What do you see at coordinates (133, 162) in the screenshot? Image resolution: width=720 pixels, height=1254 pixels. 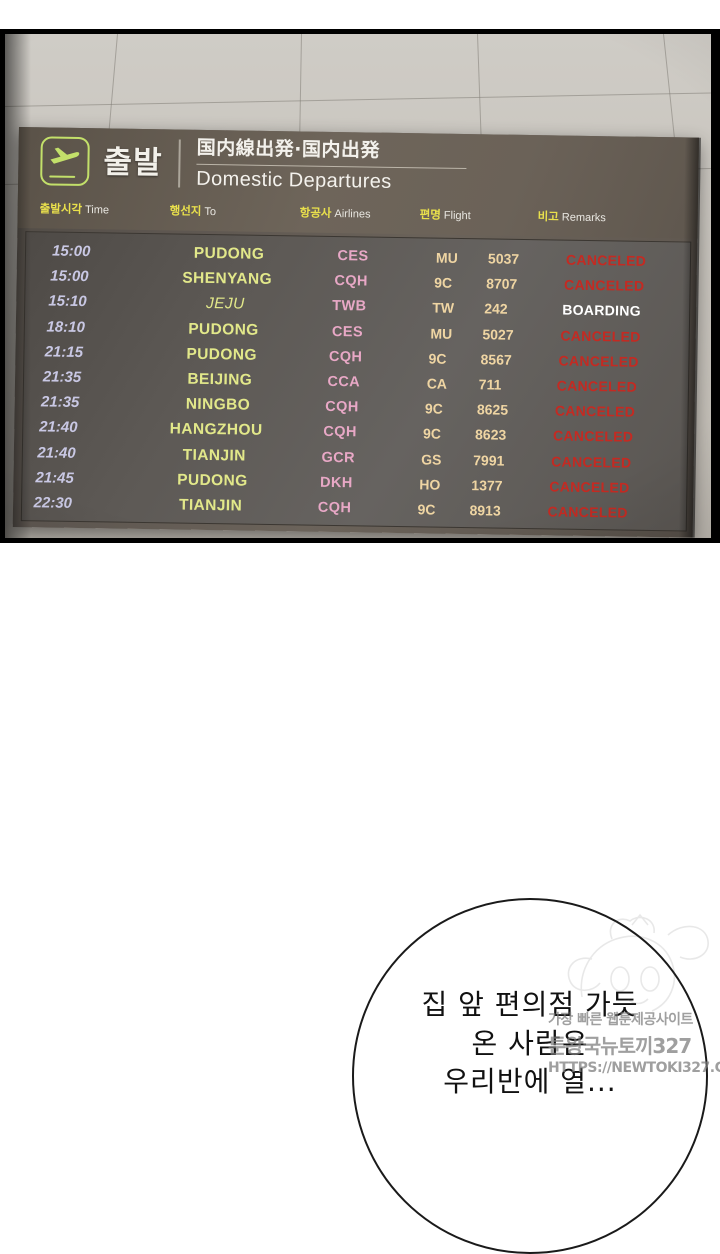 I see `board-title-kr: 출발` at bounding box center [133, 162].